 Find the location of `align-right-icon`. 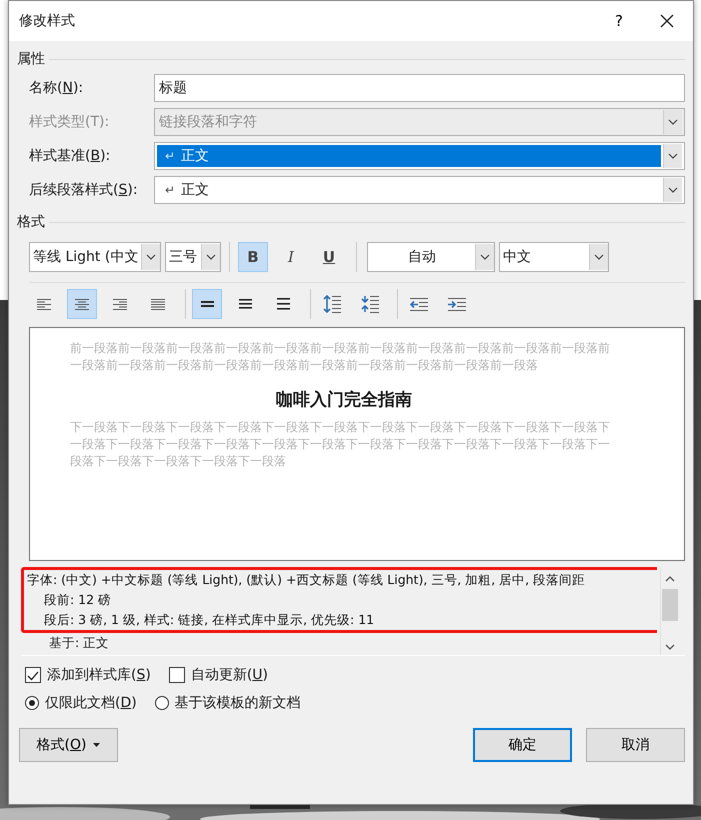

align-right-icon is located at coordinates (120, 304).